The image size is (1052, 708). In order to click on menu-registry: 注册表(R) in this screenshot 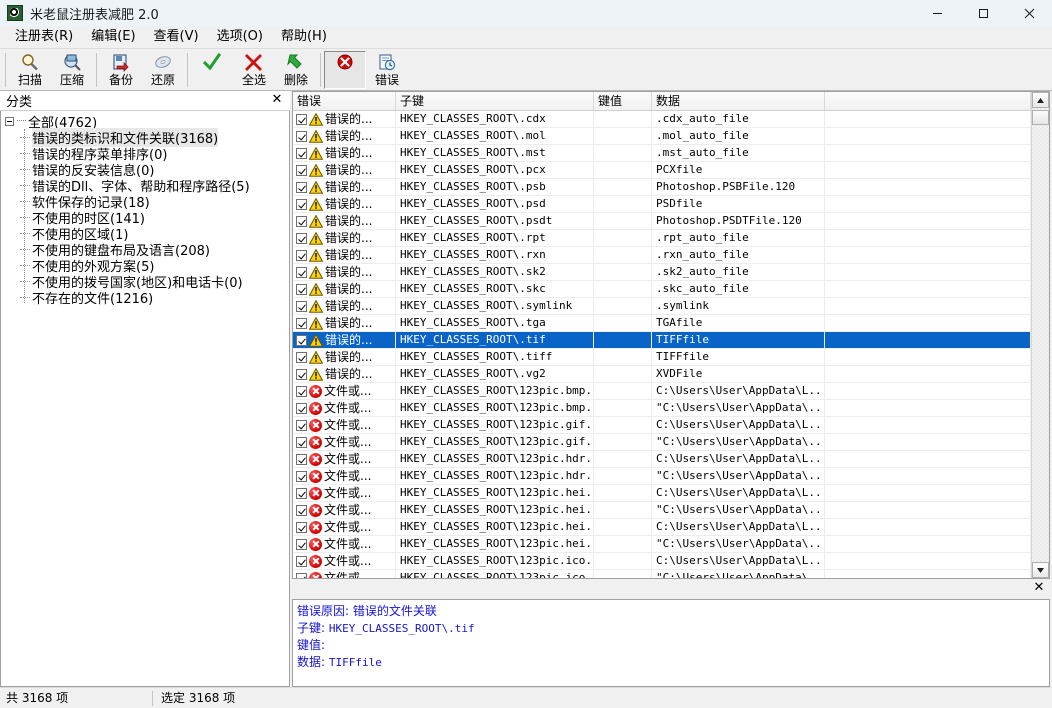, I will do `click(44, 37)`.